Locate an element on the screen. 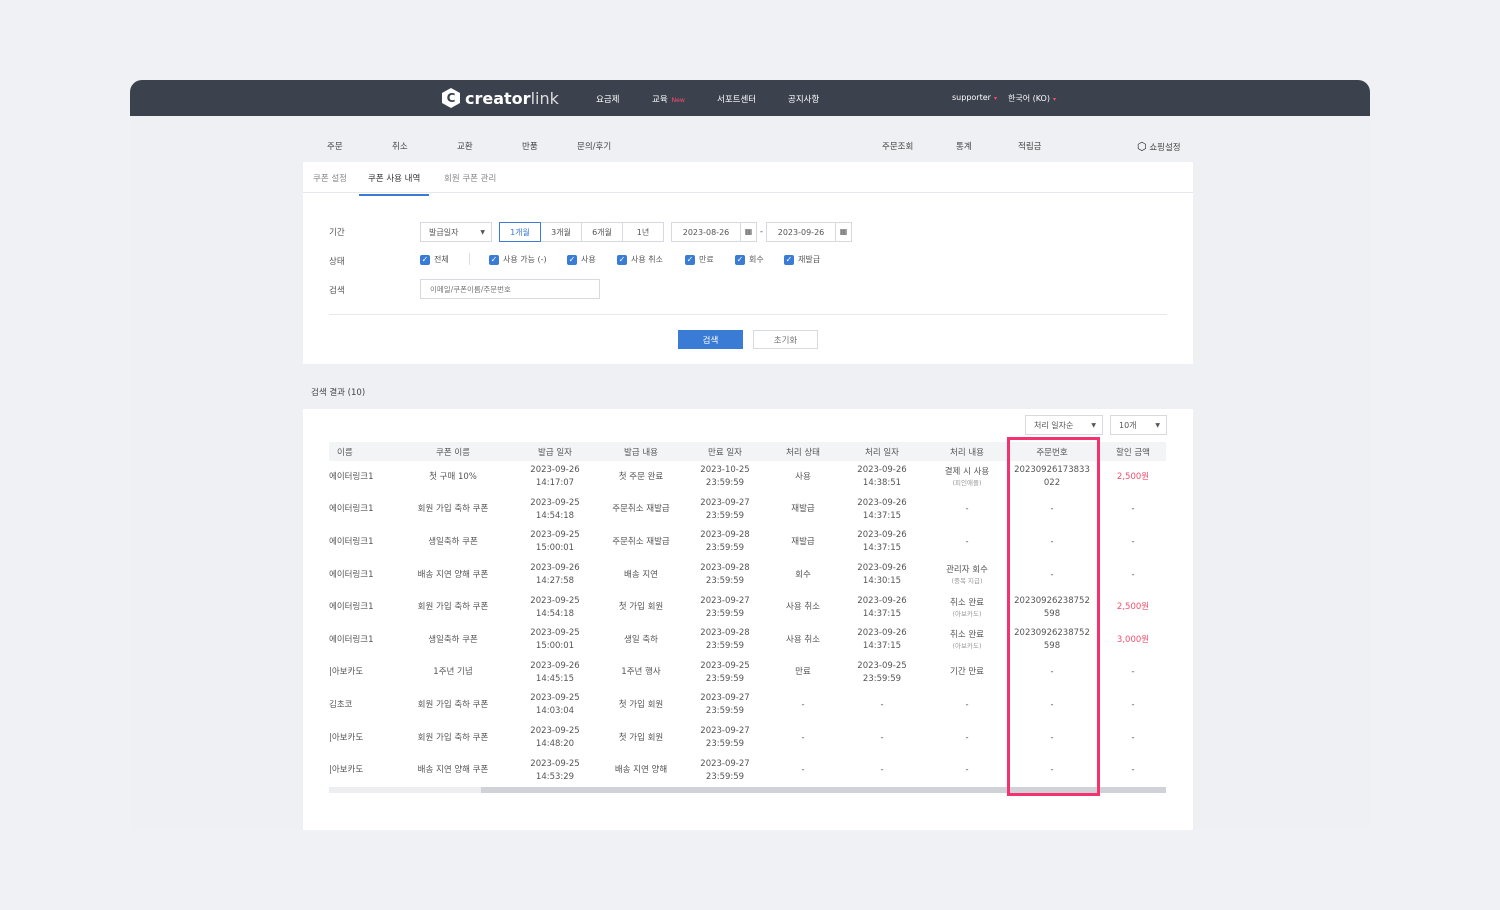 This screenshot has height=910, width=1500. search-button: 검색 is located at coordinates (710, 339).